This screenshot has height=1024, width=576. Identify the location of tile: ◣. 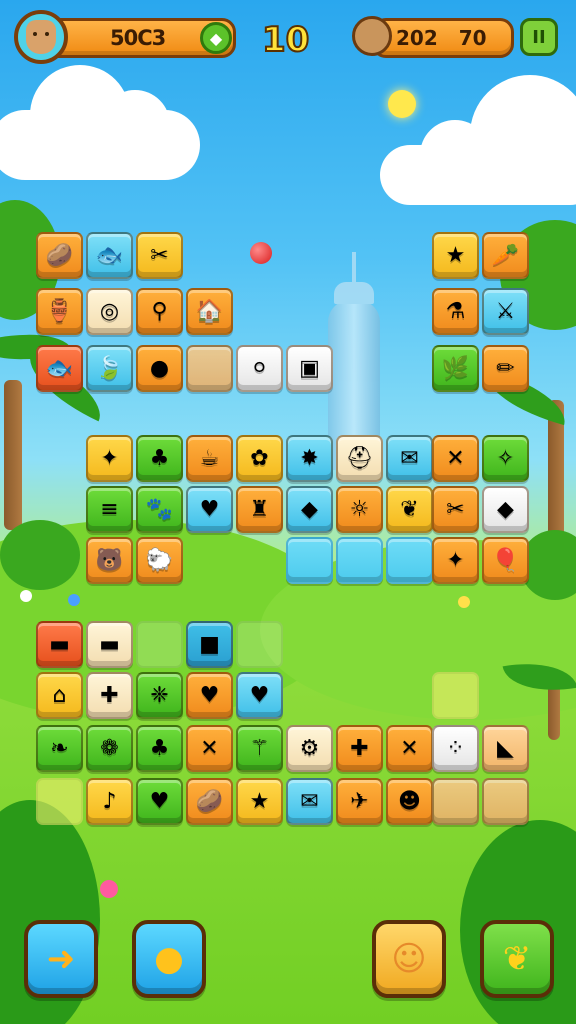
(505, 748).